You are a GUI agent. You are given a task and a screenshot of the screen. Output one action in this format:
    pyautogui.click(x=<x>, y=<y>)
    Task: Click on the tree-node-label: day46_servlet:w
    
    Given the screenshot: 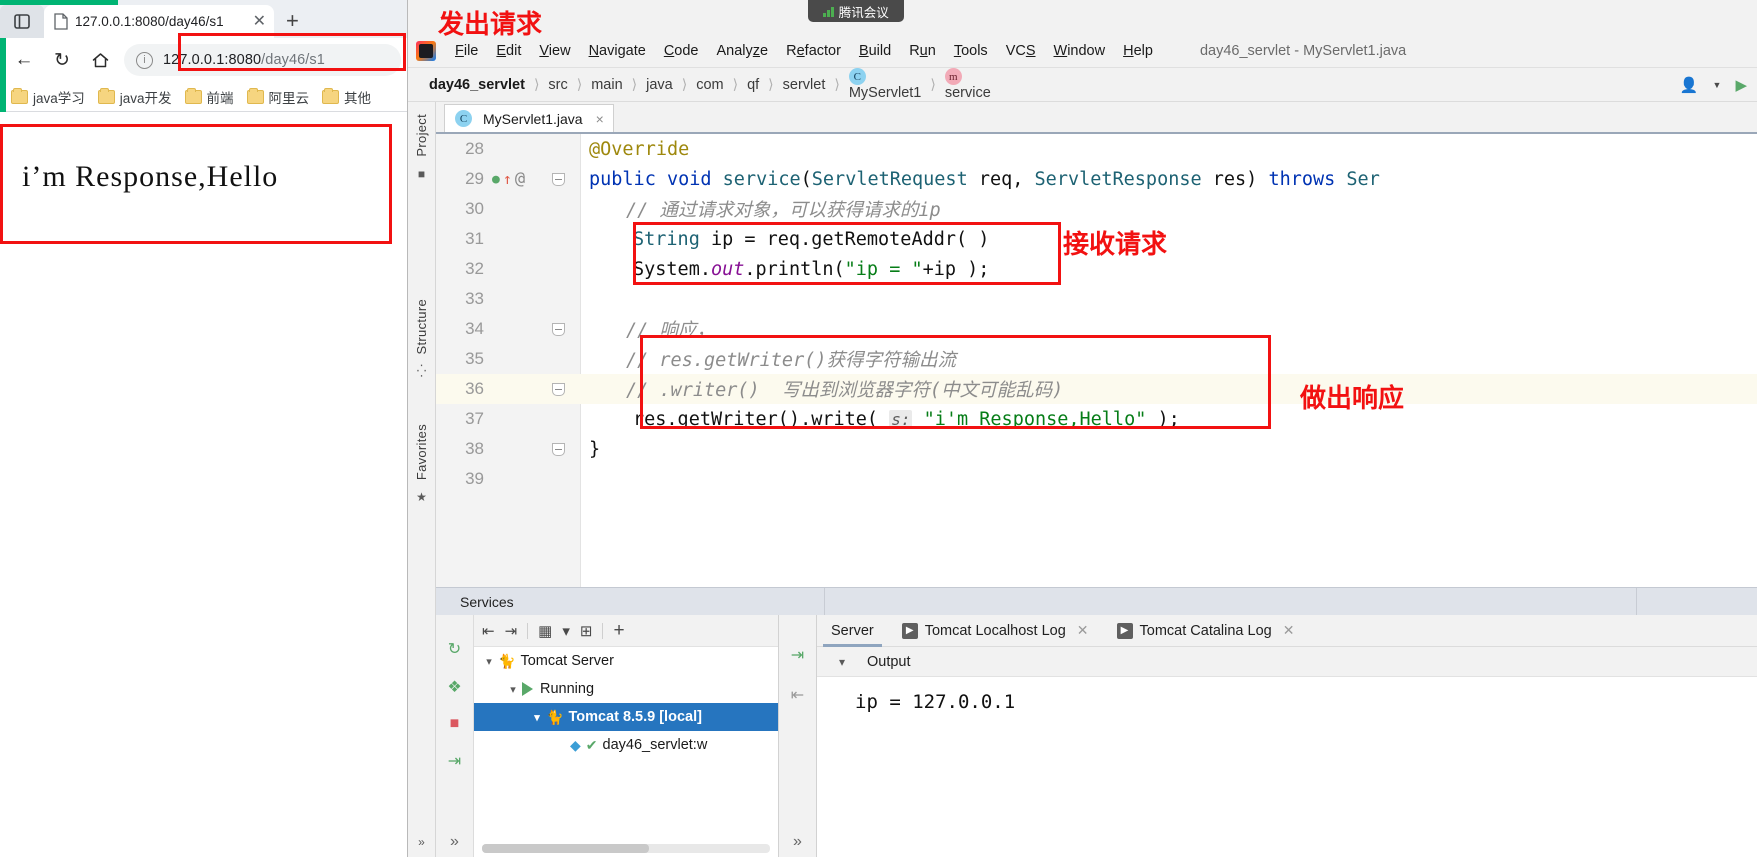 What is the action you would take?
    pyautogui.click(x=655, y=745)
    